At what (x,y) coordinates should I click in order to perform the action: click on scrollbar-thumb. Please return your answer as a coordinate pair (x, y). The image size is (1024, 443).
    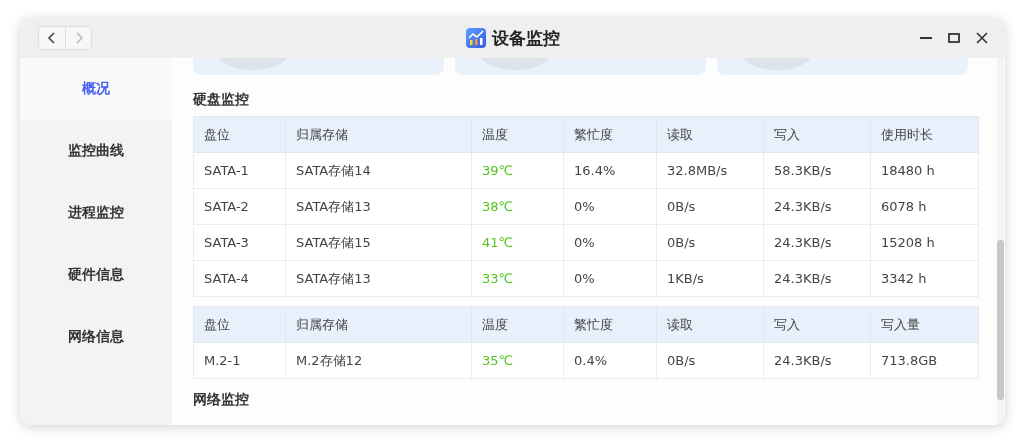
    Looking at the image, I should click on (1000, 320).